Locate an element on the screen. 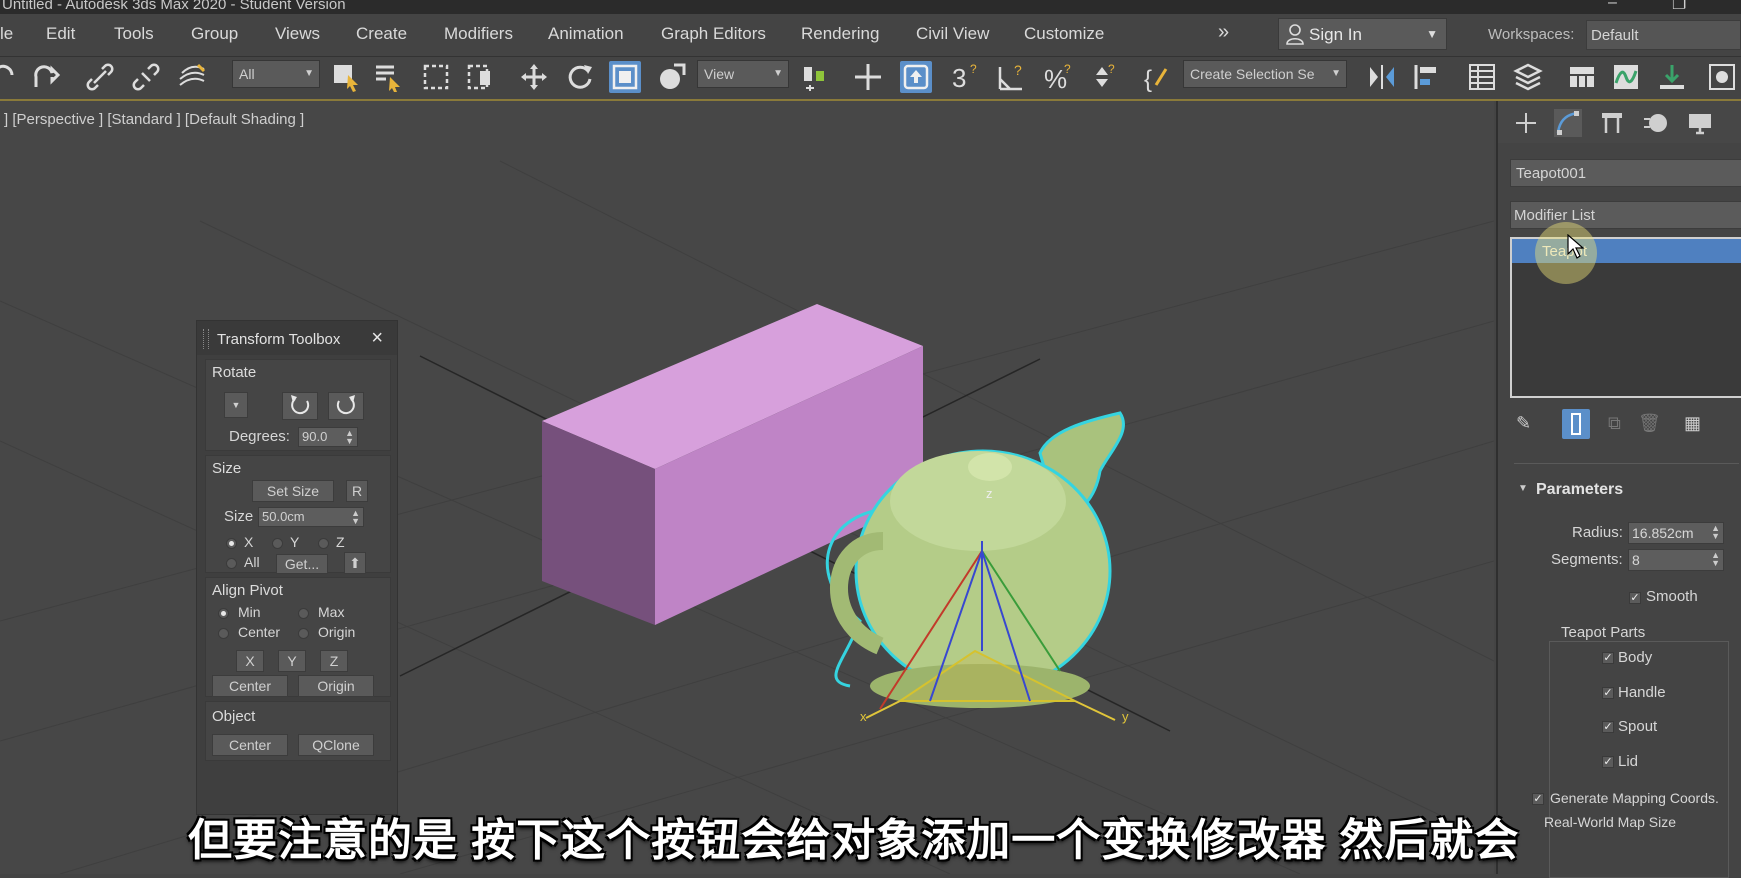  scene-explorer-icon is located at coordinates (1482, 77).